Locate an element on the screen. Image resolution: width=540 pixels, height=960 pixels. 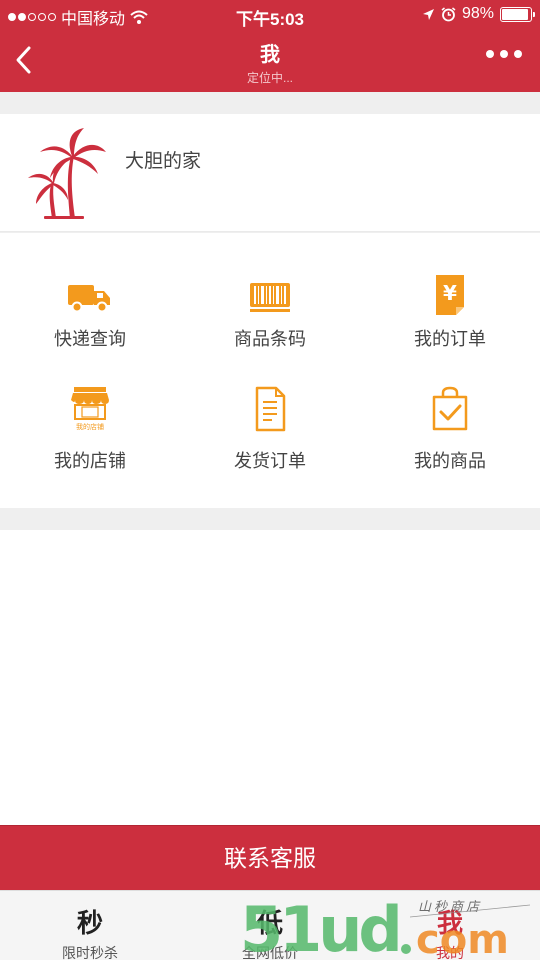
mine-icon: 我 is located at coordinates (449, 923).